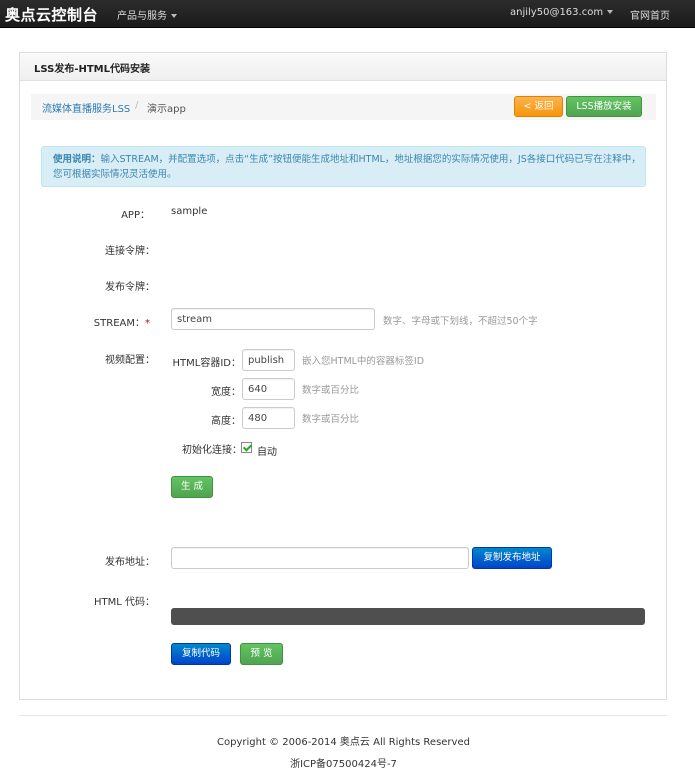 The height and width of the screenshot is (773, 695). I want to click on required-marker: *, so click(147, 323).